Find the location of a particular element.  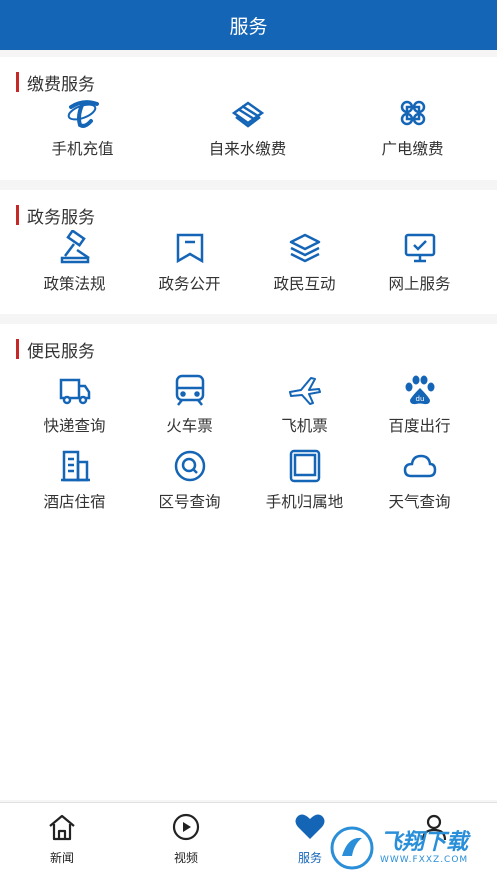

home-icon is located at coordinates (62, 829).